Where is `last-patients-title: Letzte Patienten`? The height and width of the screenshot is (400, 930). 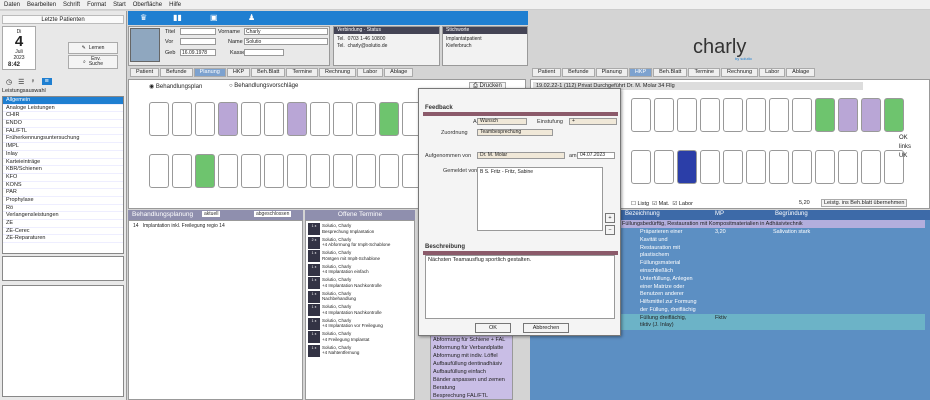 last-patients-title: Letzte Patienten is located at coordinates (63, 19).